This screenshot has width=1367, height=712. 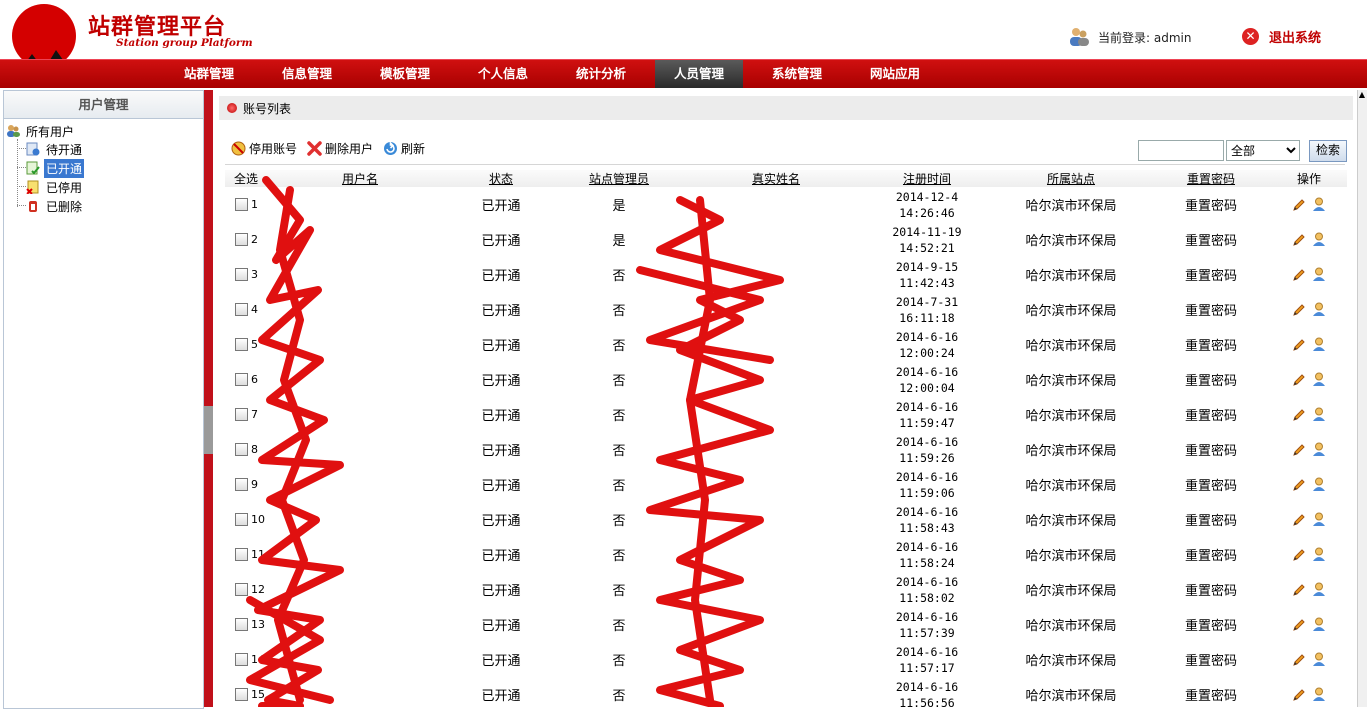 I want to click on table-row: 7 已开通 否 2014-6-16 11:59:47 哈尔滨市环保局 重置密码, so click(x=786, y=414).